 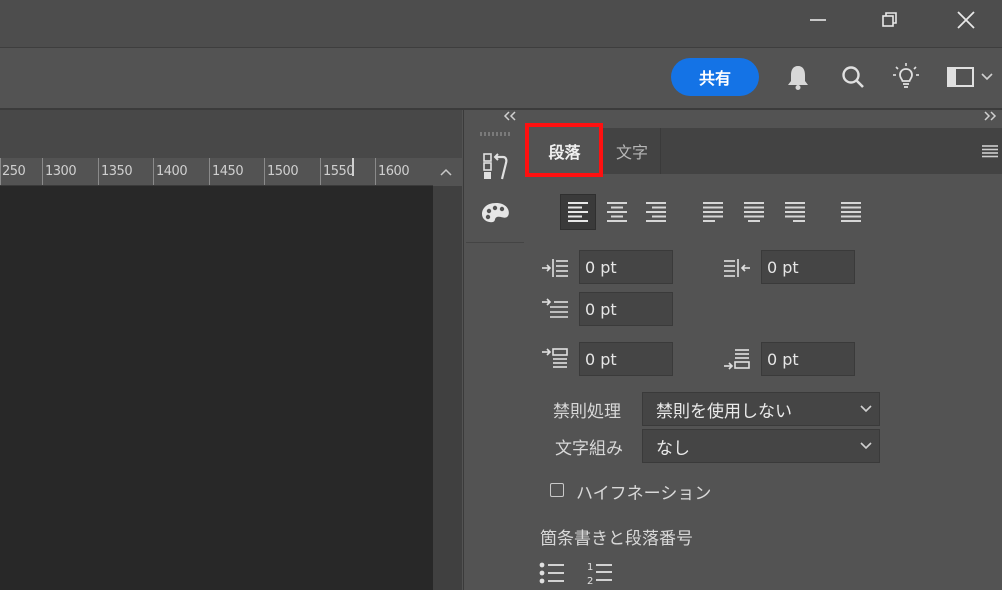 I want to click on title-bar, so click(x=501, y=23).